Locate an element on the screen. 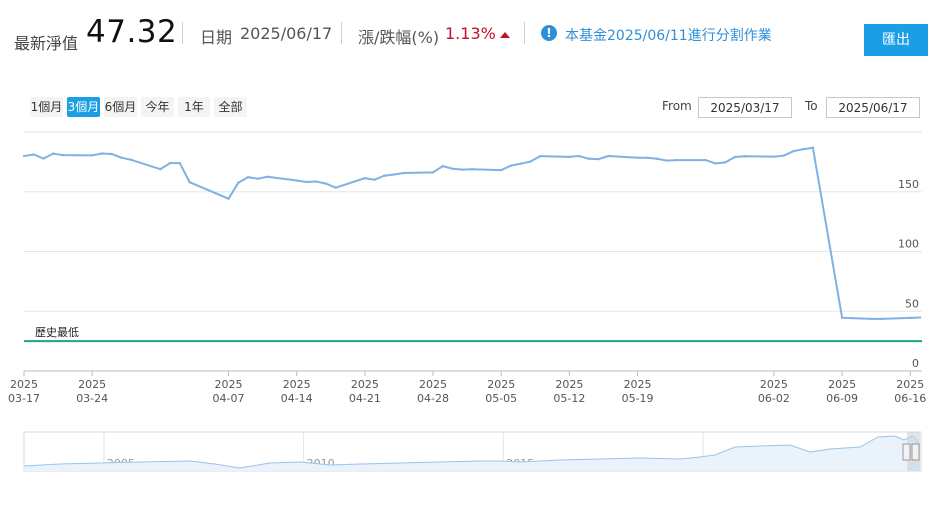 Image resolution: width=947 pixels, height=505 pixels. plot-lines: 歷史最低 is located at coordinates (473, 334).